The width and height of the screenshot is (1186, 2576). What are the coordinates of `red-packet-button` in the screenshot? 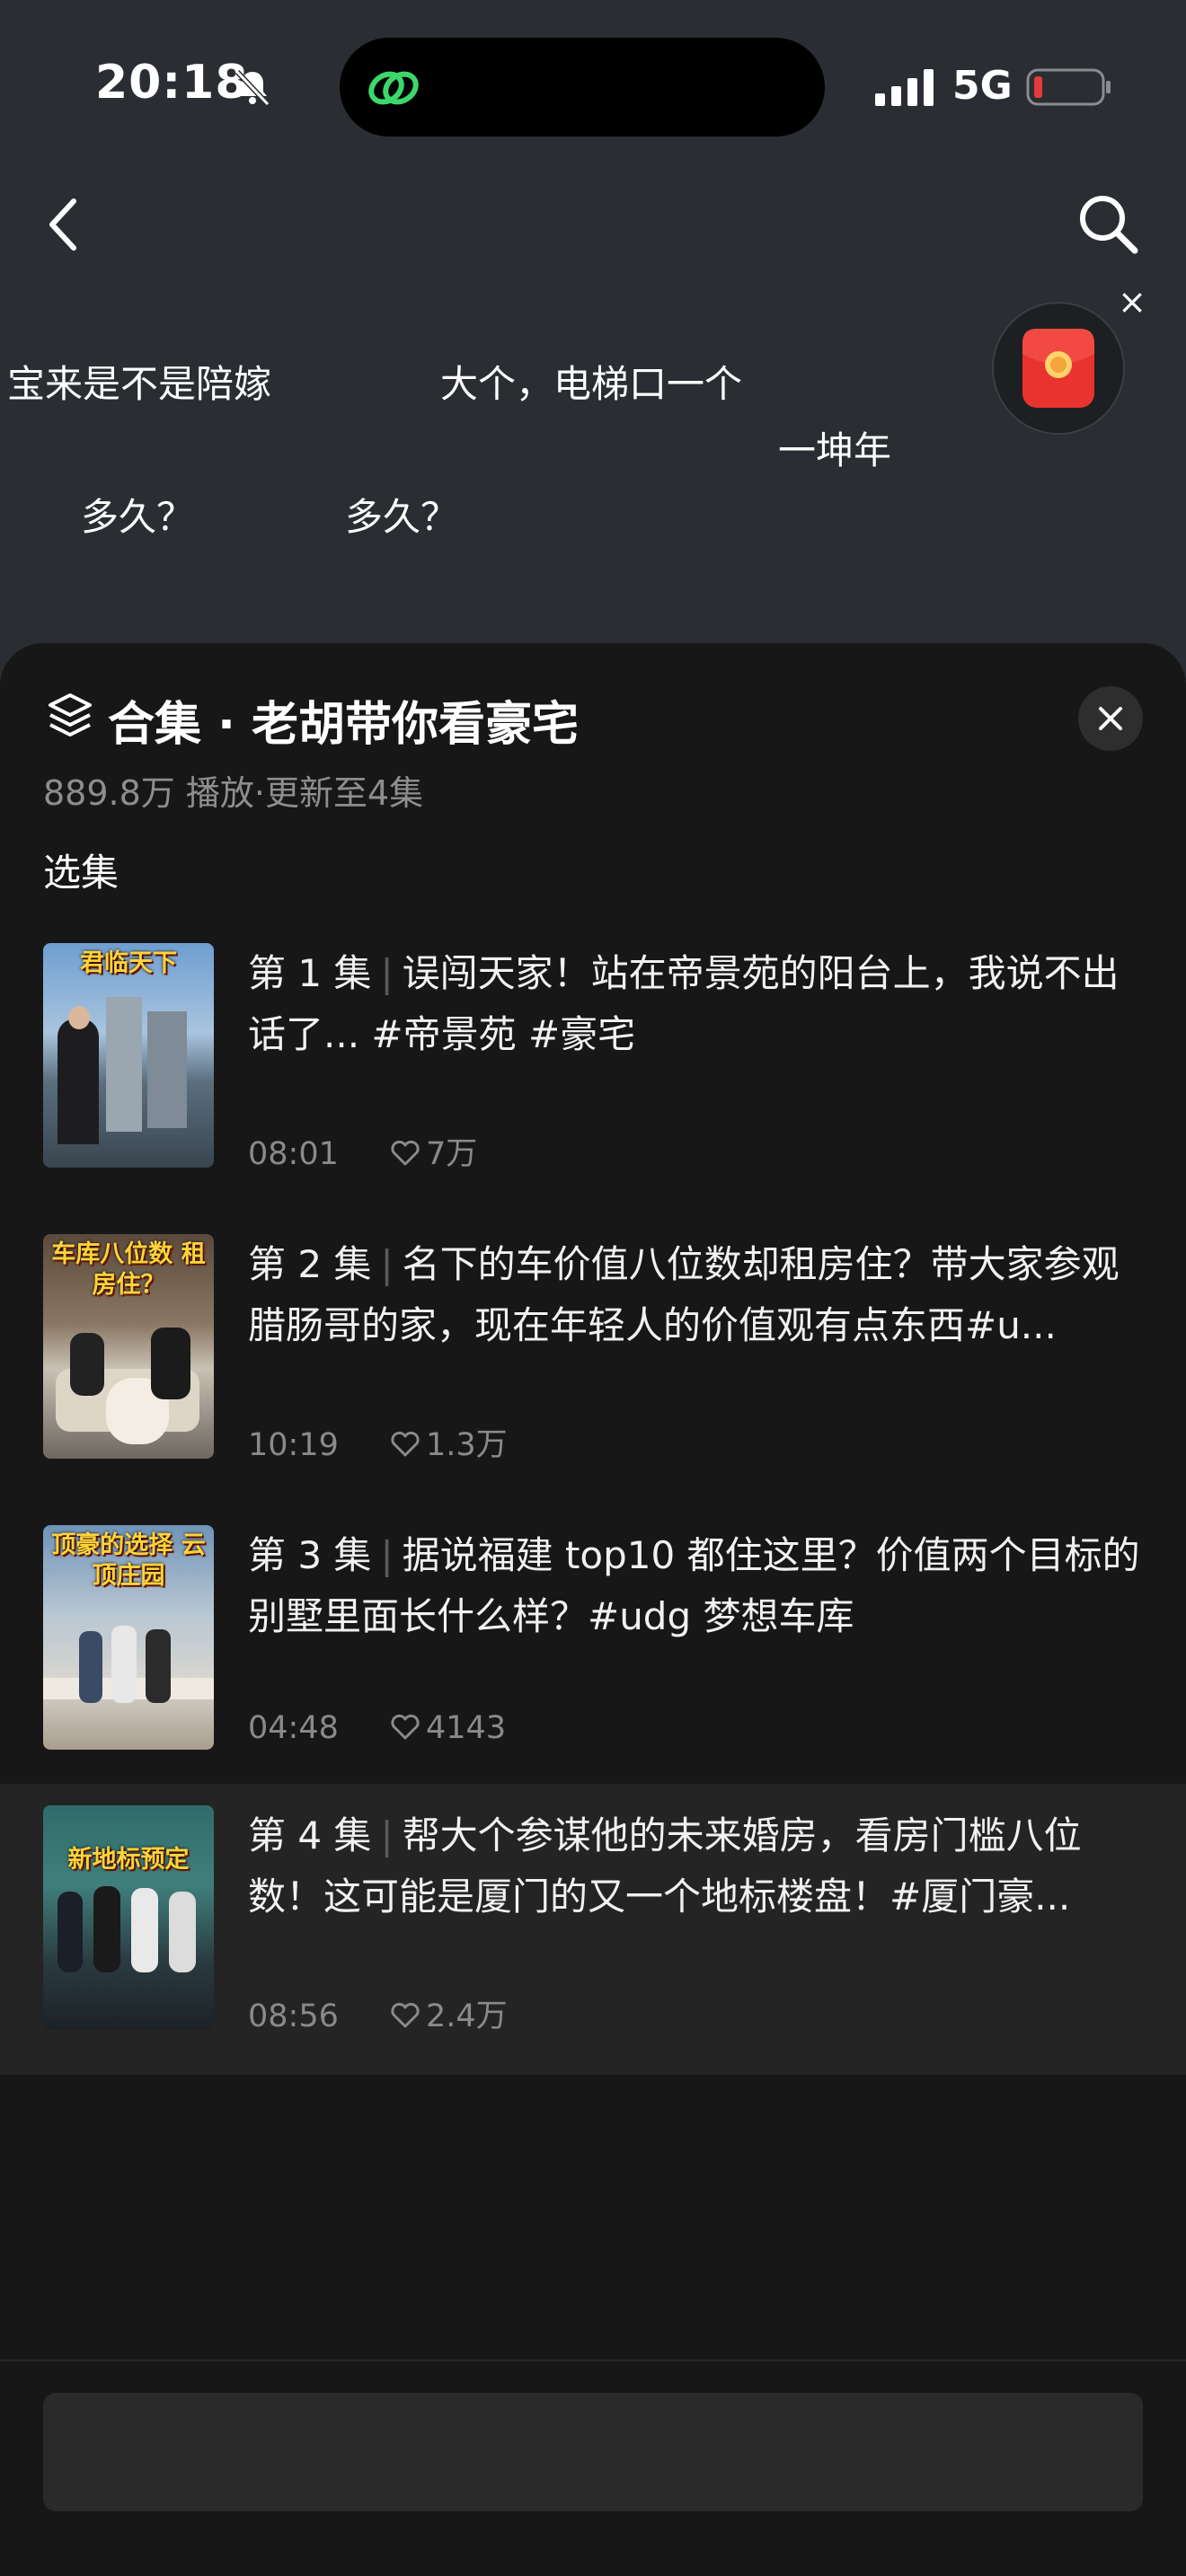 It's located at (1058, 368).